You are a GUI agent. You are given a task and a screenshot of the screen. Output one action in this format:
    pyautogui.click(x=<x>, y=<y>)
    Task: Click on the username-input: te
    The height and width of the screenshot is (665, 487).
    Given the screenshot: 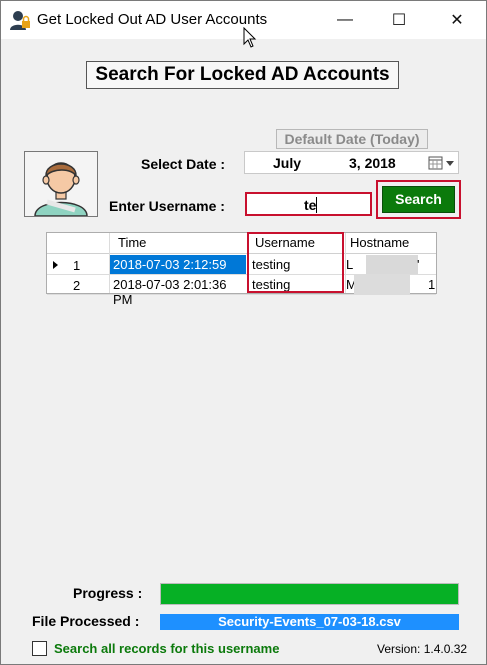 What is the action you would take?
    pyautogui.click(x=308, y=204)
    